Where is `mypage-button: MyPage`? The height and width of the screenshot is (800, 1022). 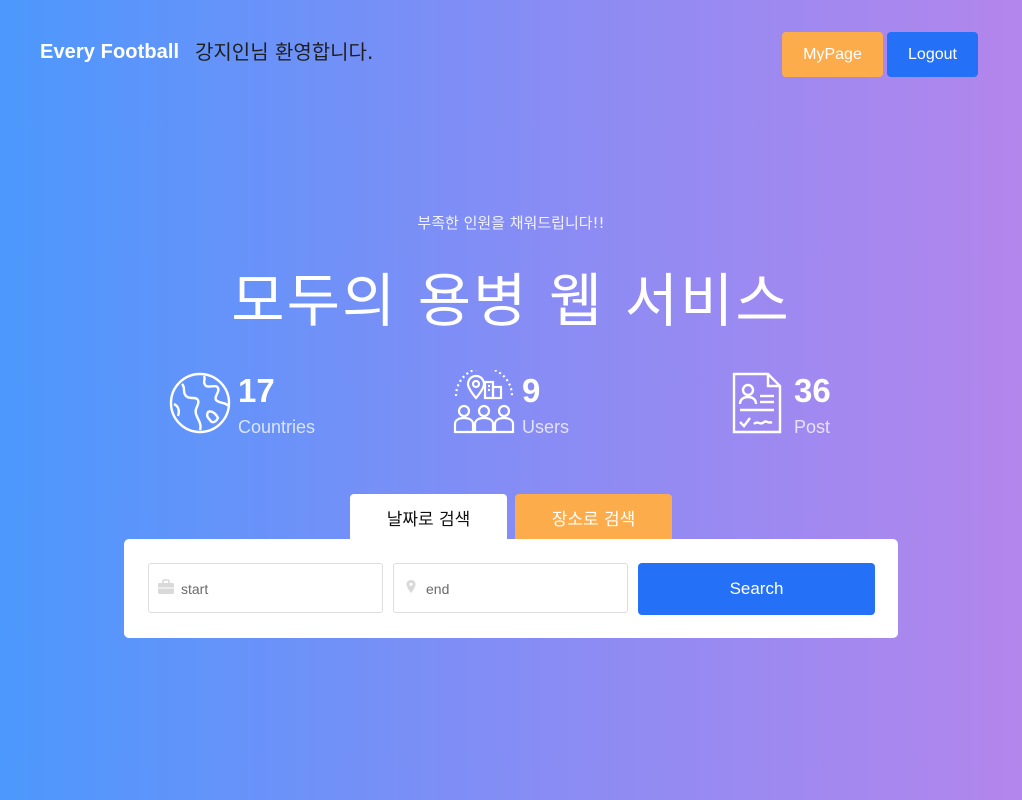 mypage-button: MyPage is located at coordinates (832, 54).